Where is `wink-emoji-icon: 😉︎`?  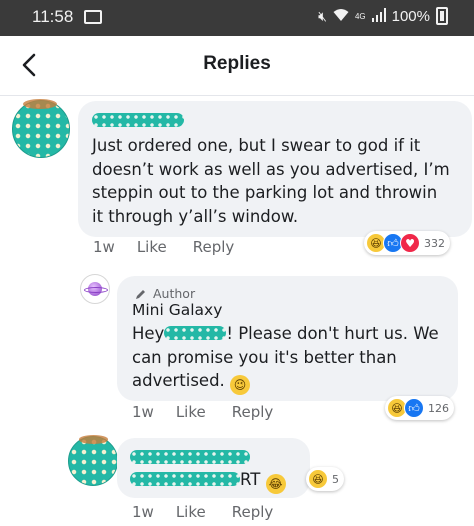 wink-emoji-icon: 😉︎ is located at coordinates (240, 385).